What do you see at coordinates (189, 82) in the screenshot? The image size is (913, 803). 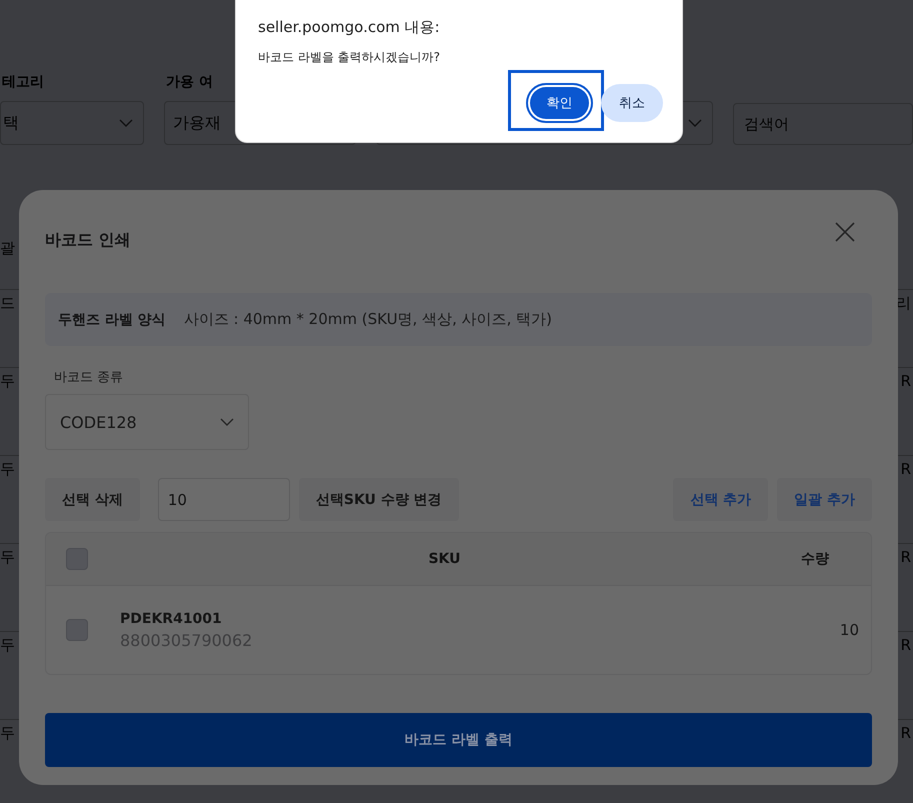 I see `filter-label: 가용 여` at bounding box center [189, 82].